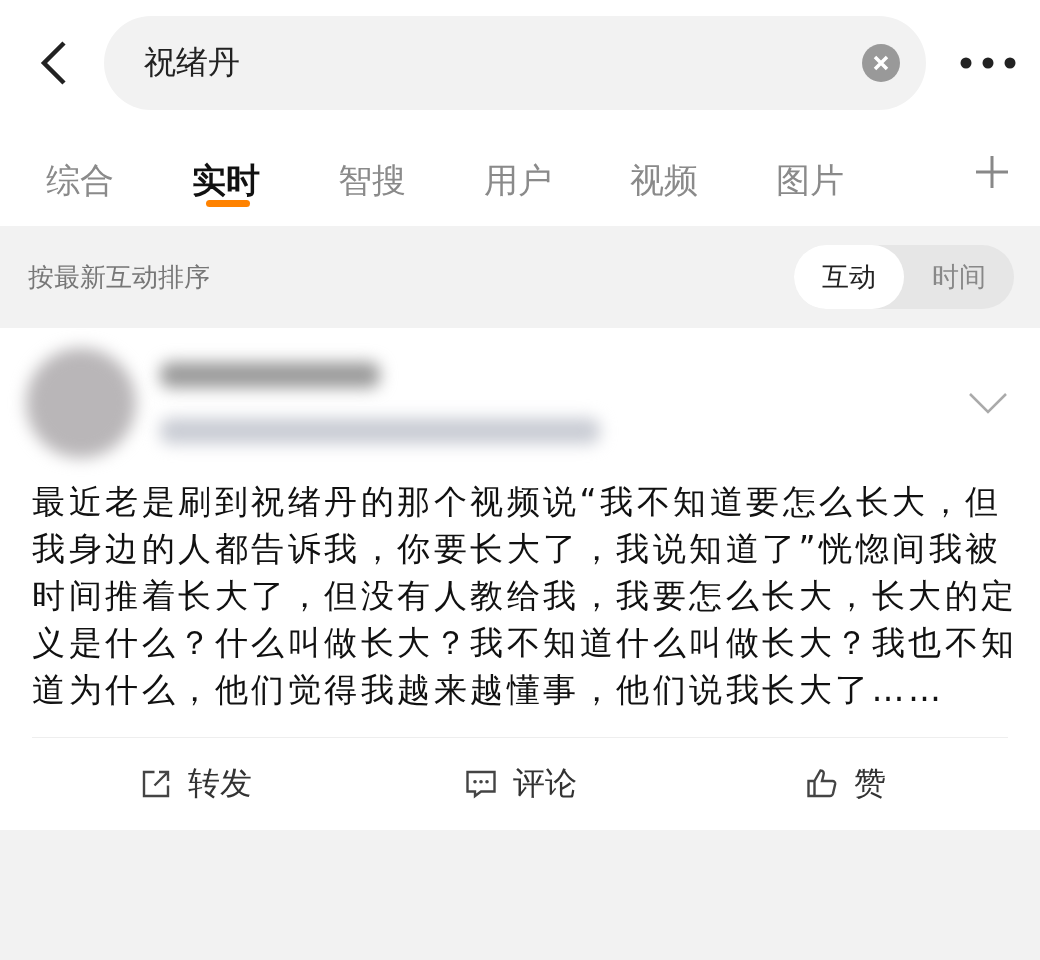  Describe the element at coordinates (849, 277) in the screenshot. I see `sort-option: 互动` at that location.